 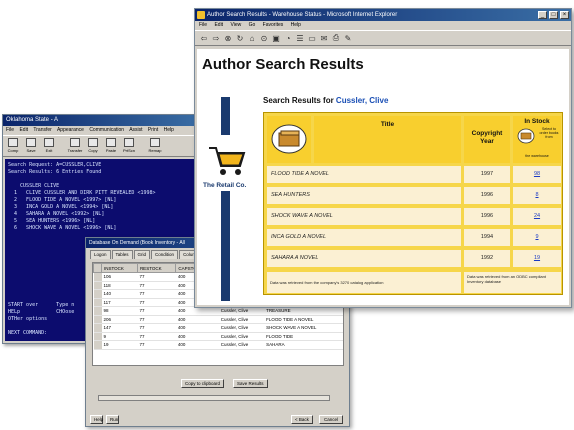 What do you see at coordinates (102, 120) in the screenshot?
I see `terminal-title: Oklahoma State - A` at bounding box center [102, 120].